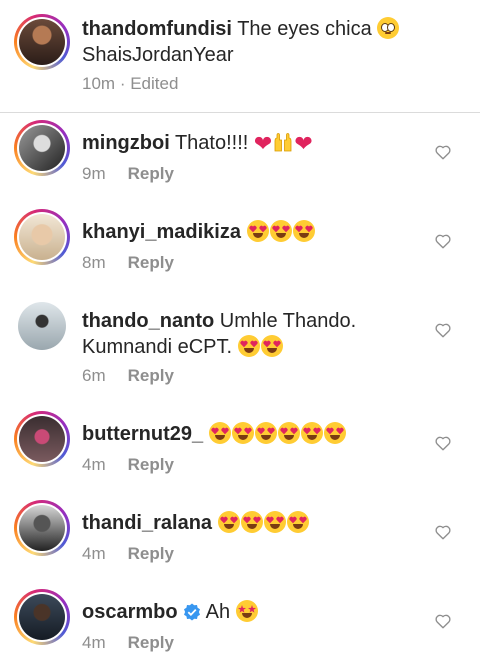 The width and height of the screenshot is (480, 660). What do you see at coordinates (126, 143) in the screenshot?
I see `comment-username: mingzboi` at bounding box center [126, 143].